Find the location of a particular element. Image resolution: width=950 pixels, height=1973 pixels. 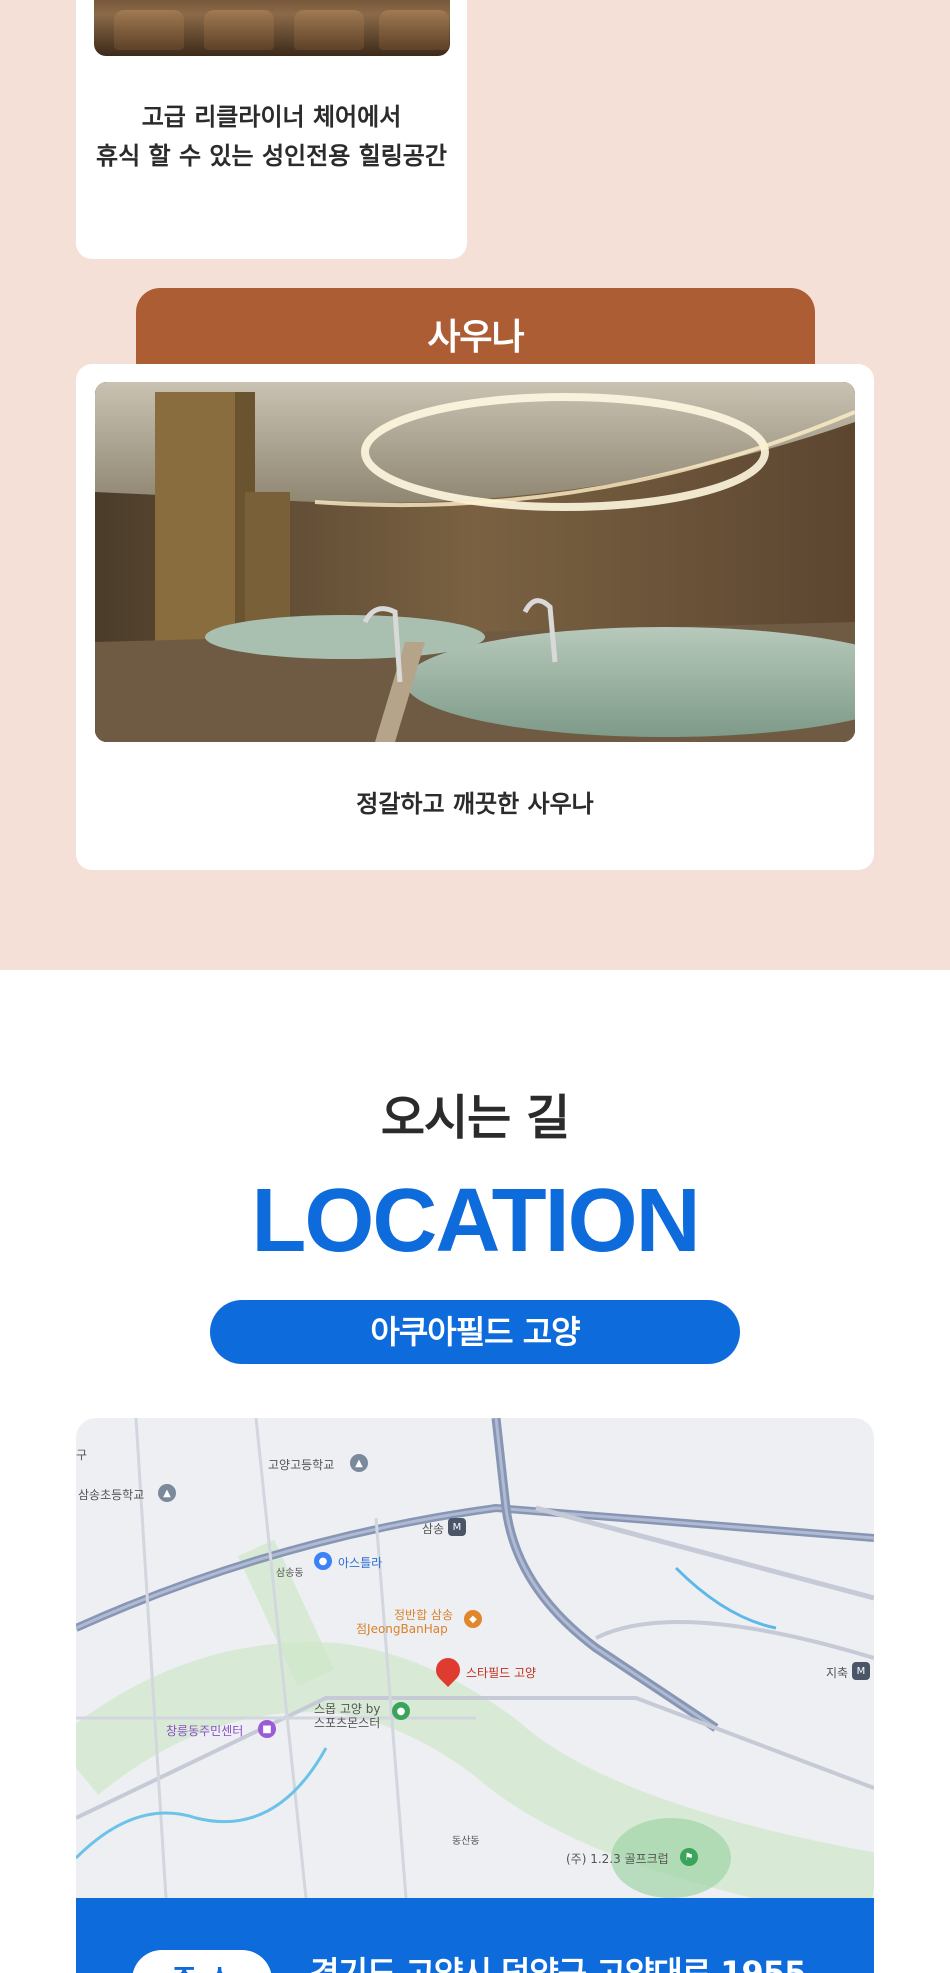

sauna-caption: 정갈하고 깨끗한 사우나 is located at coordinates (475, 804).